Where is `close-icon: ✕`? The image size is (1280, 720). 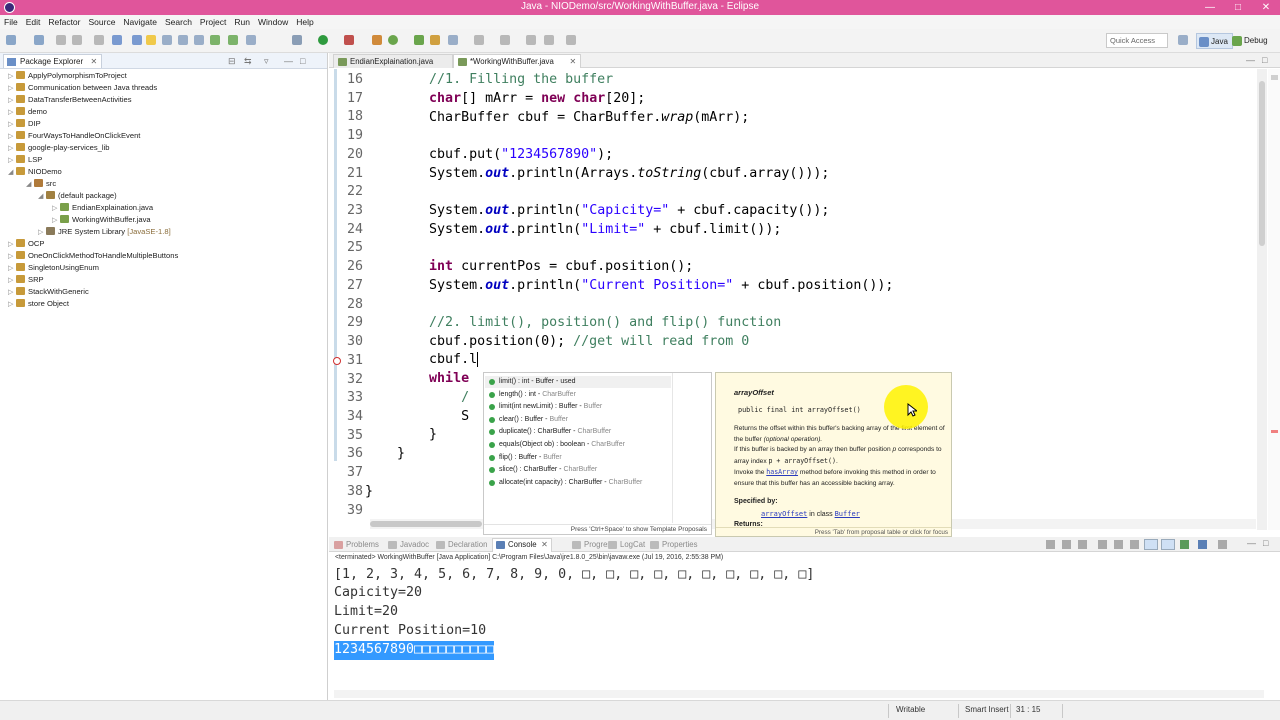
close-icon: ✕ is located at coordinates (93, 61).